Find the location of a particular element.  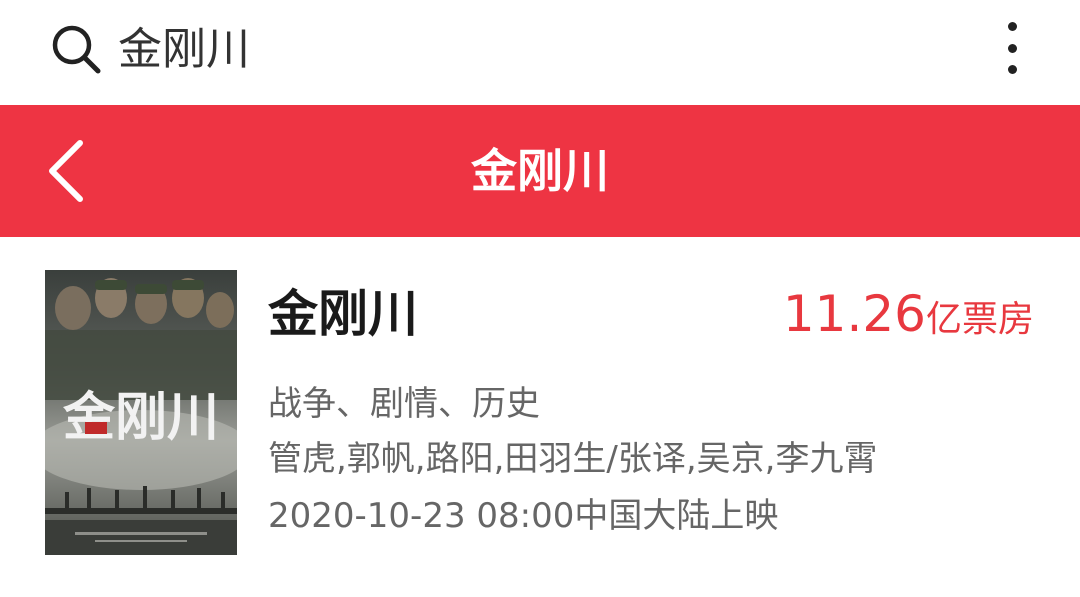

box-office: 11.26亿票房 is located at coordinates (908, 320).